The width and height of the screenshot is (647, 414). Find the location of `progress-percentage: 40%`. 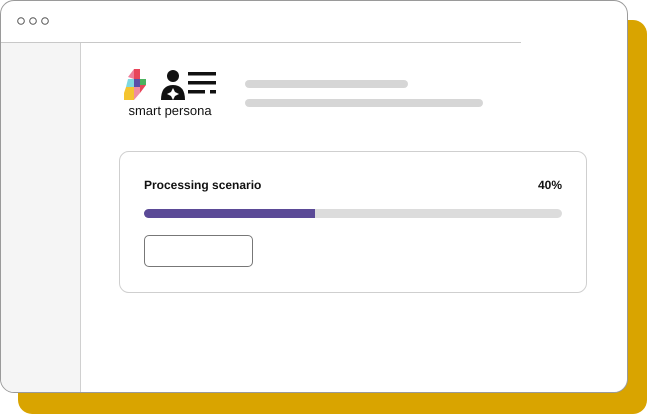

progress-percentage: 40% is located at coordinates (550, 185).